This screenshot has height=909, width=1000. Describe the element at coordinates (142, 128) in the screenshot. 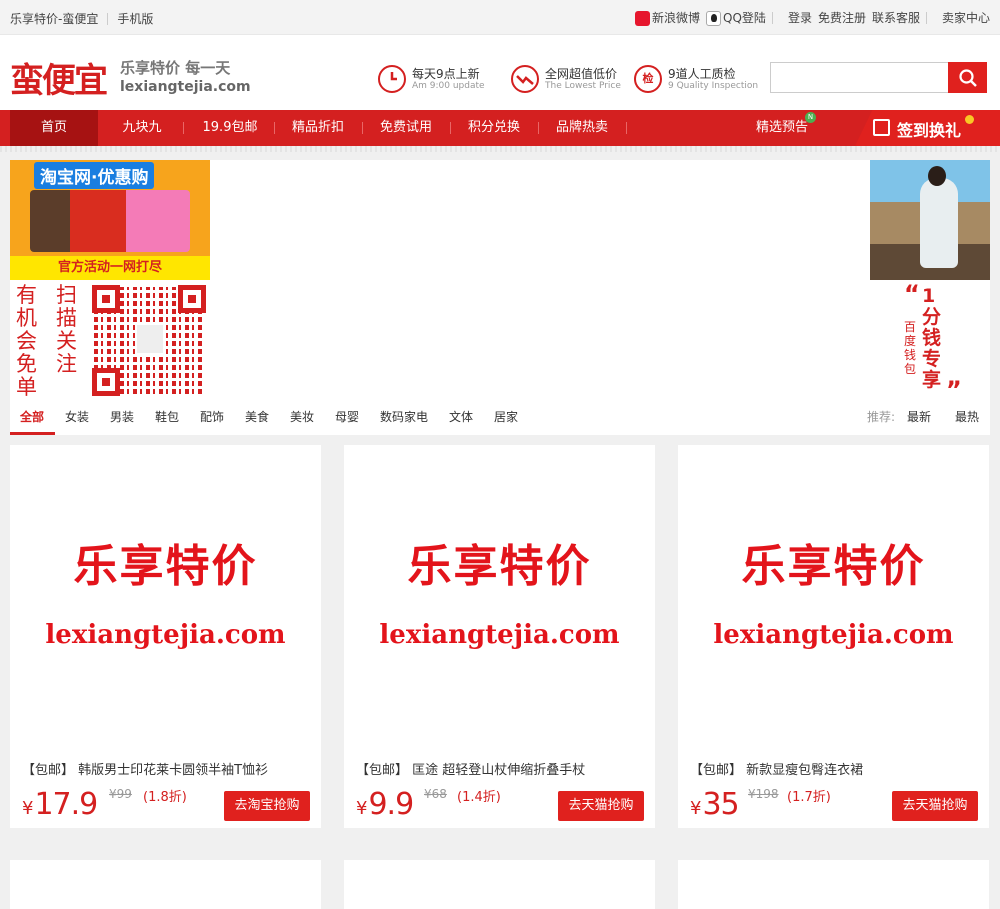

I see `nav-item-nine-nine: 九块九` at that location.